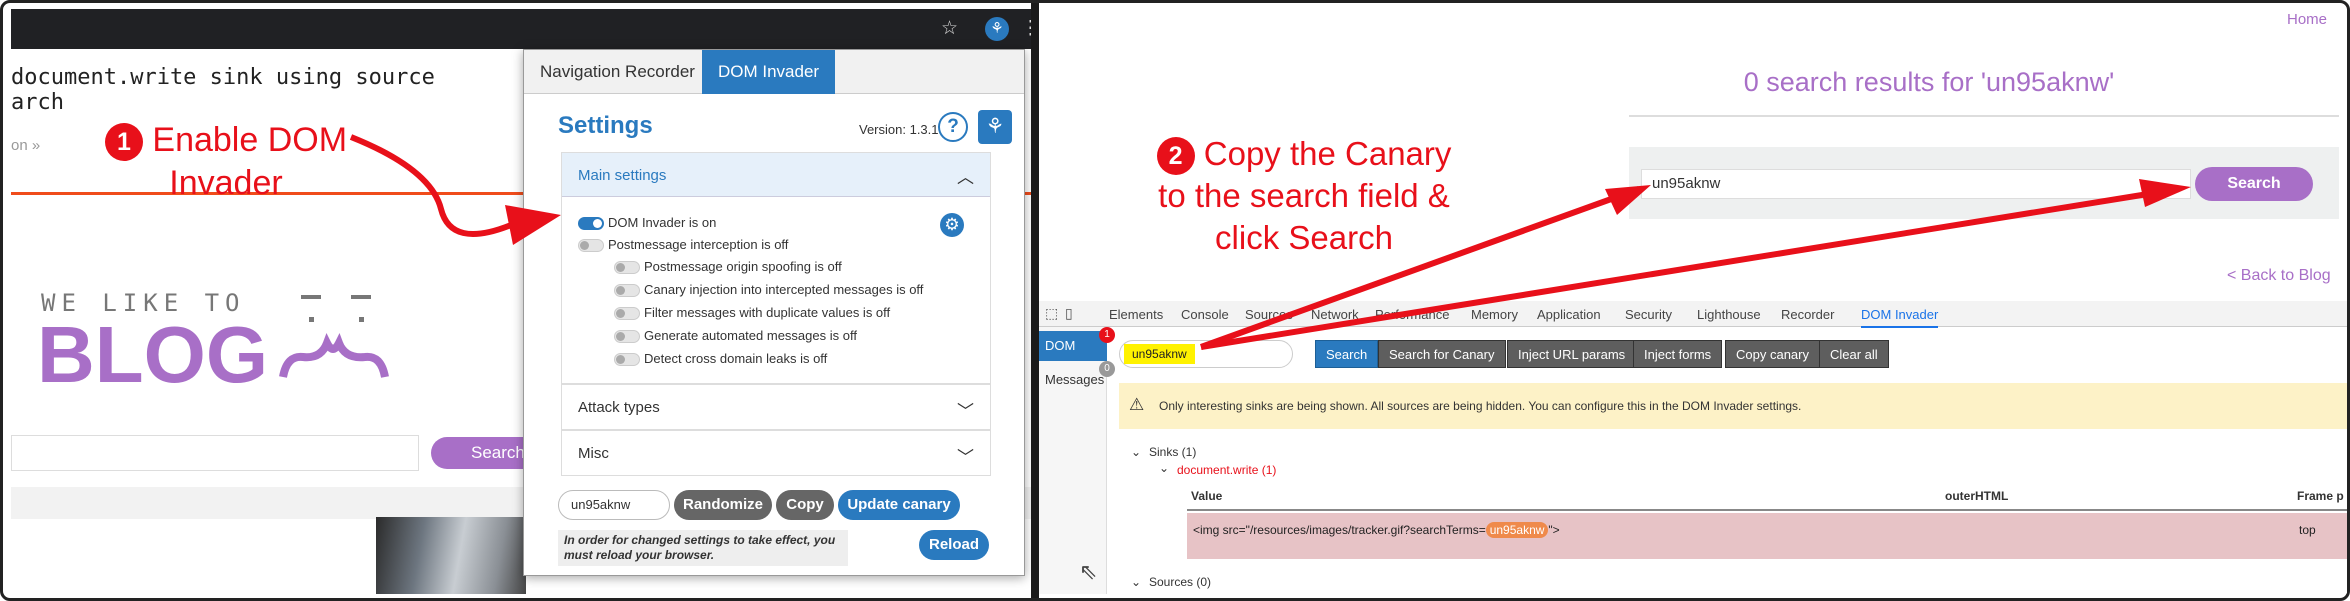  I want to click on panel-divider, so click(1035, 300).